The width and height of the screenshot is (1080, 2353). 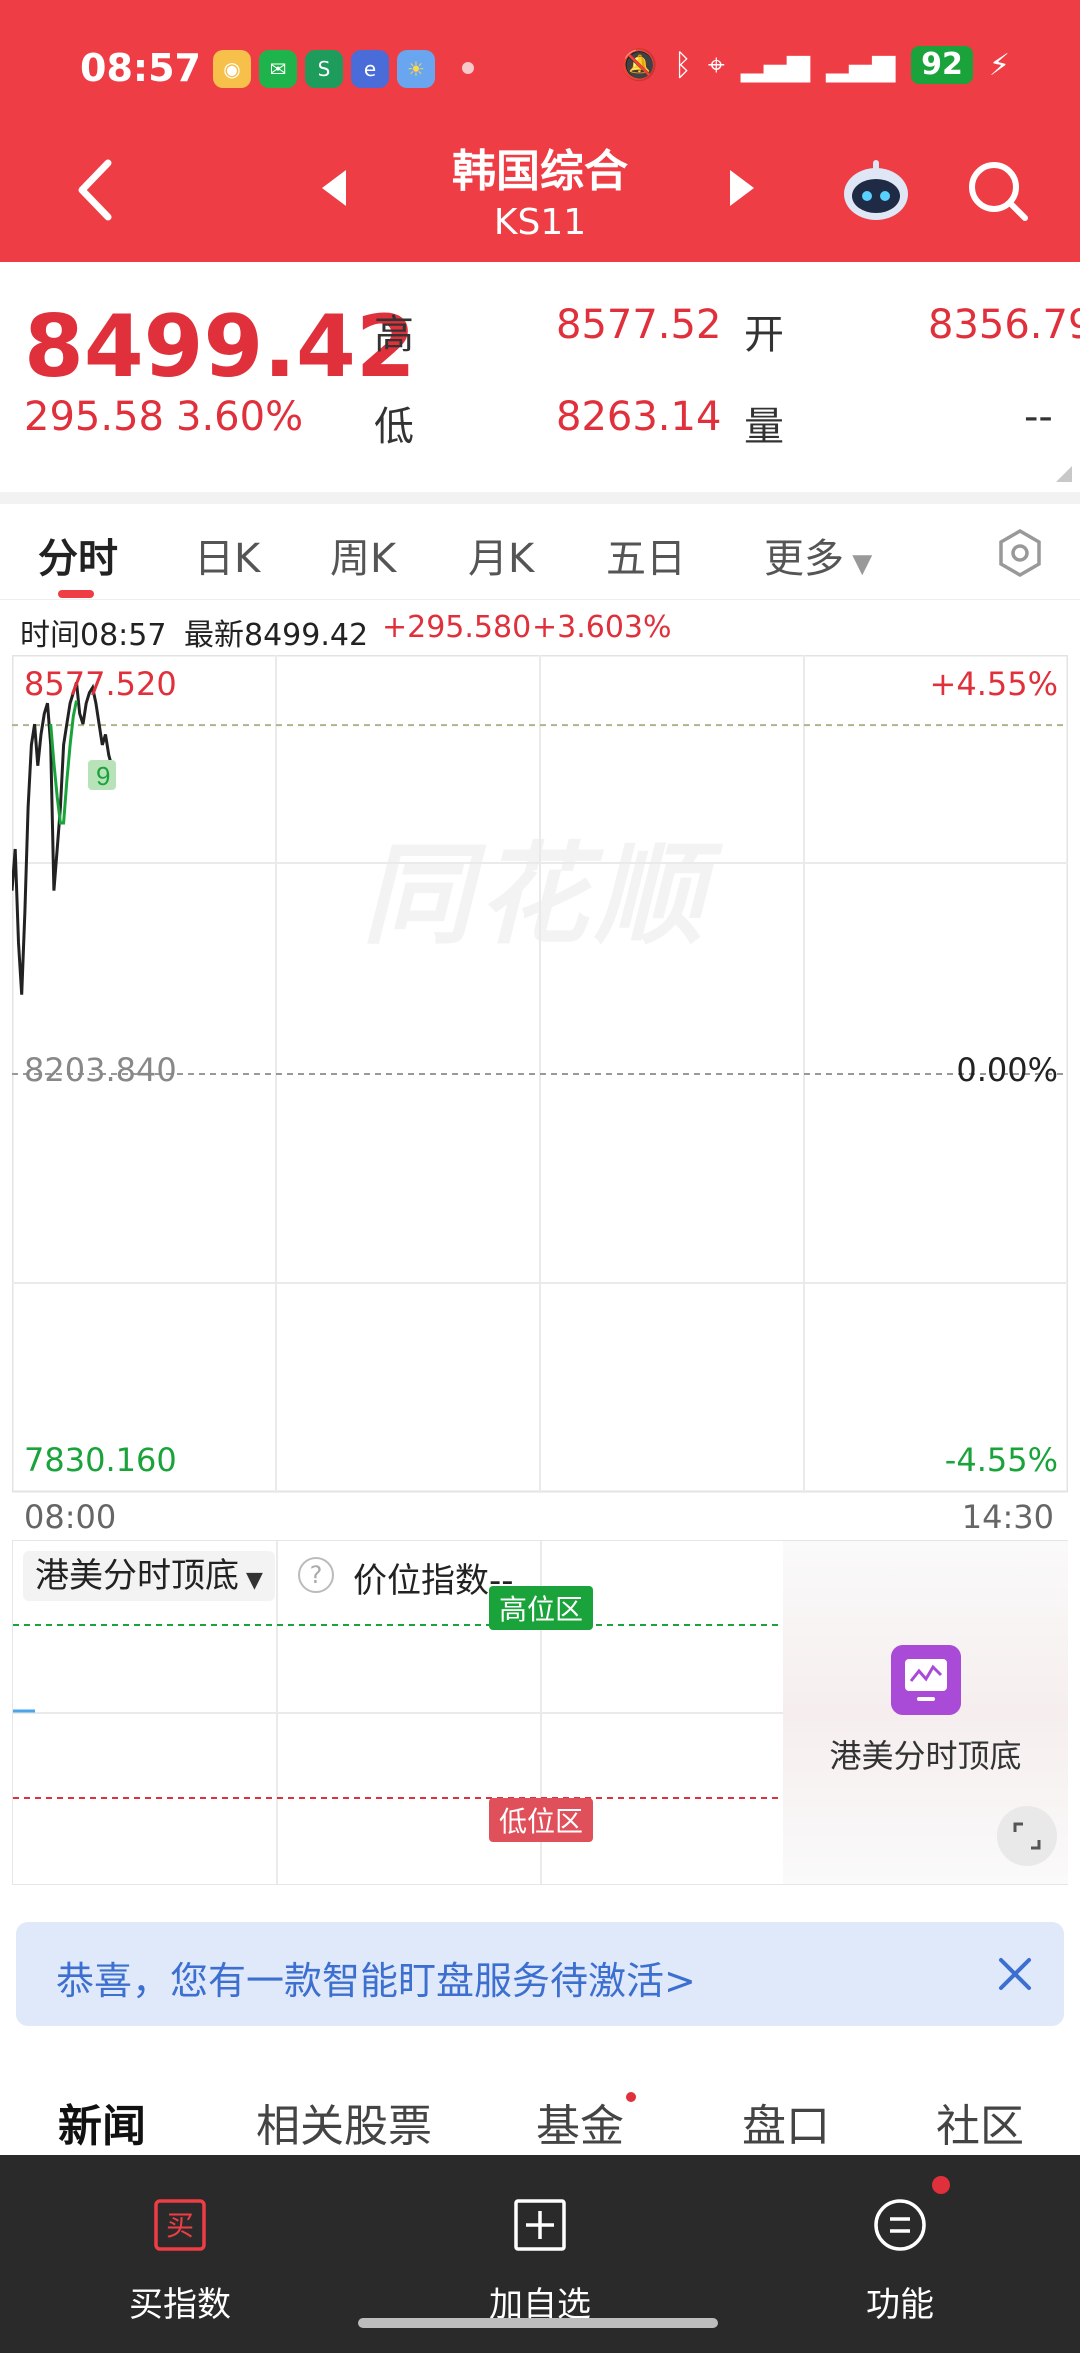 What do you see at coordinates (394, 335) in the screenshot?
I see `high-label: 高` at bounding box center [394, 335].